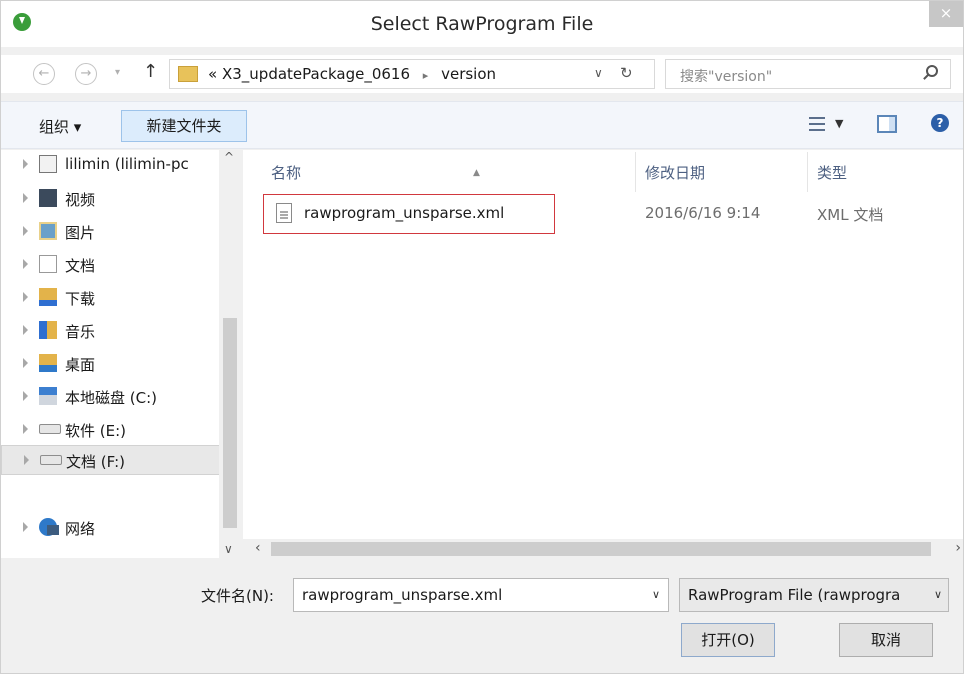  I want to click on local-disk-icon, so click(48, 396).